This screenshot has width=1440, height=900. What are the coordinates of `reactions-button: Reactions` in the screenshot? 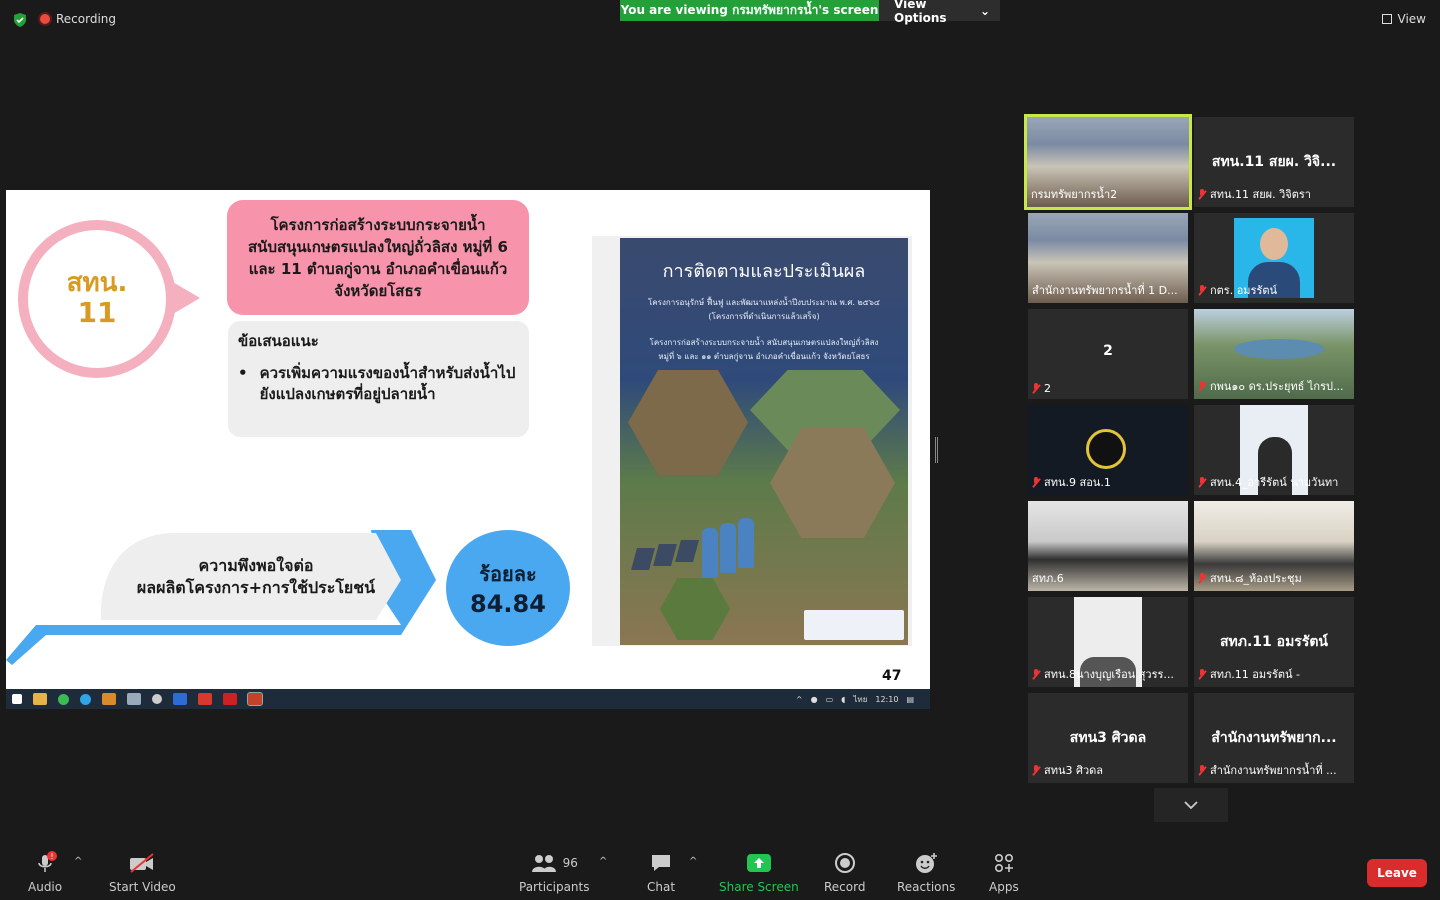 It's located at (926, 873).